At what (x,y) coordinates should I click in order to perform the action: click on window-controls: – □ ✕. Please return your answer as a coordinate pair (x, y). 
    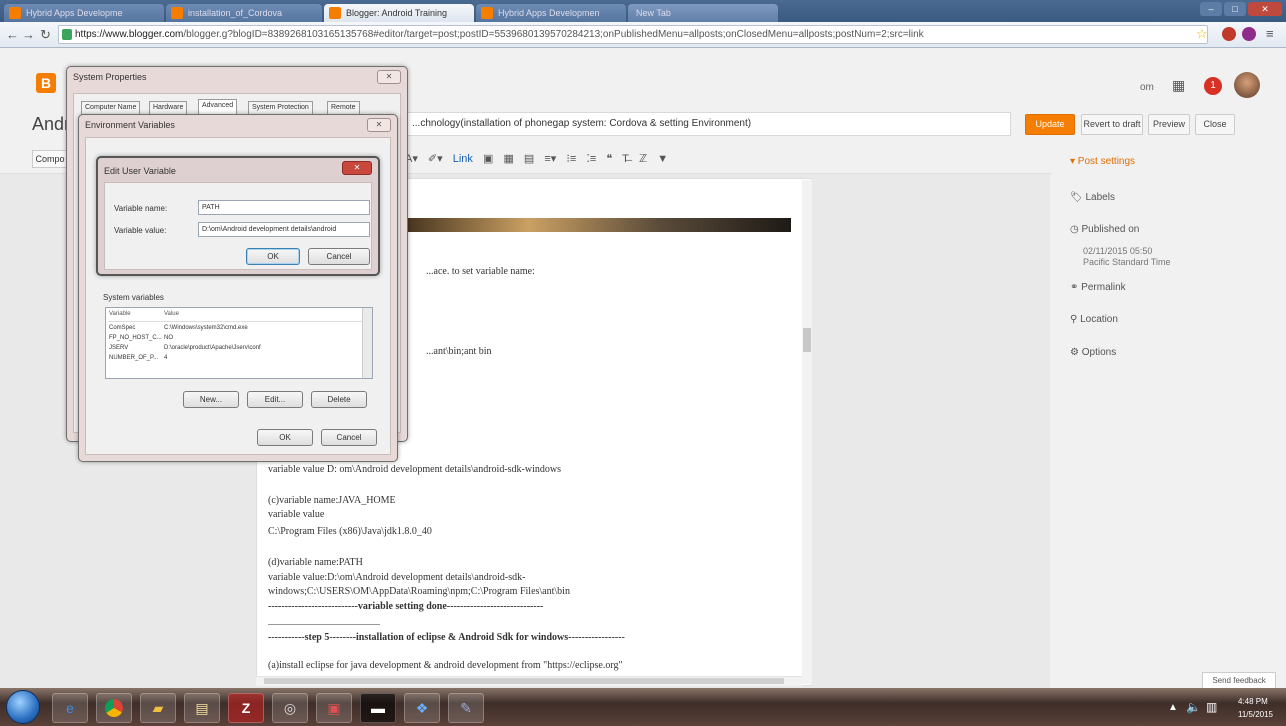
    Looking at the image, I should click on (1241, 9).